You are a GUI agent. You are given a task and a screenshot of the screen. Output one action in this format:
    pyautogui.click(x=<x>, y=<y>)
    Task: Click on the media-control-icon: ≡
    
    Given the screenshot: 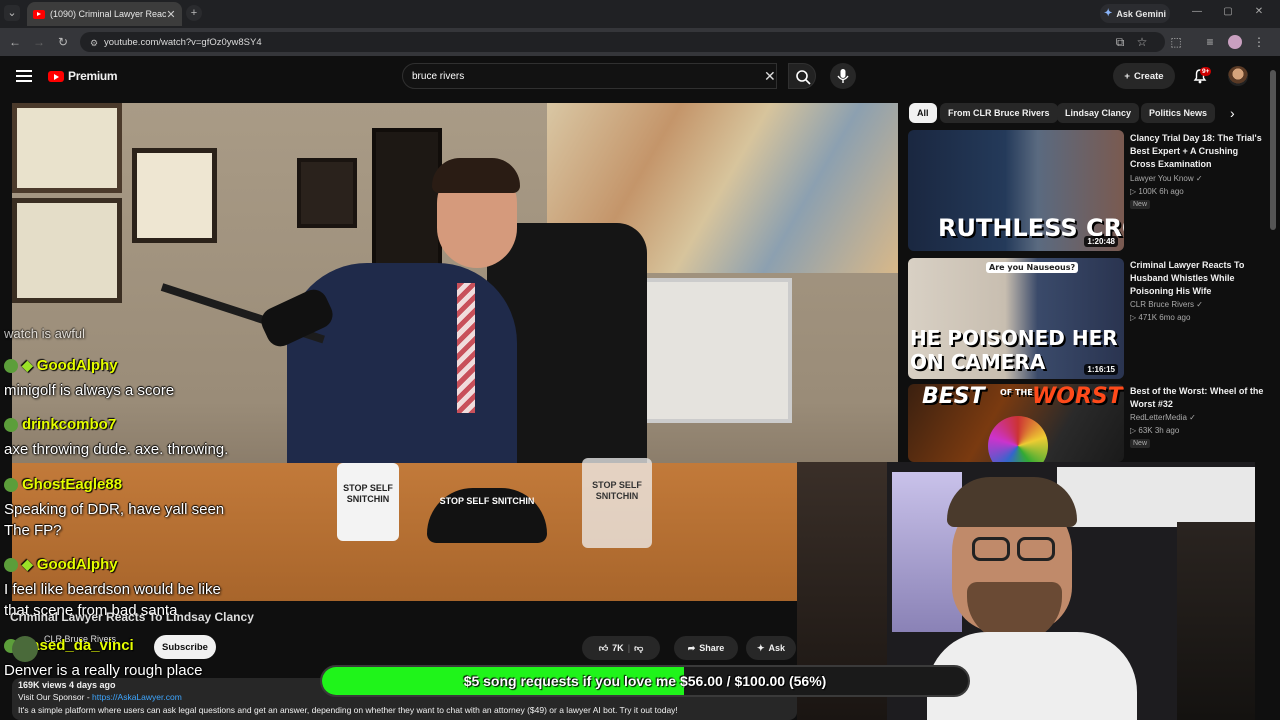 What is the action you would take?
    pyautogui.click(x=1210, y=42)
    